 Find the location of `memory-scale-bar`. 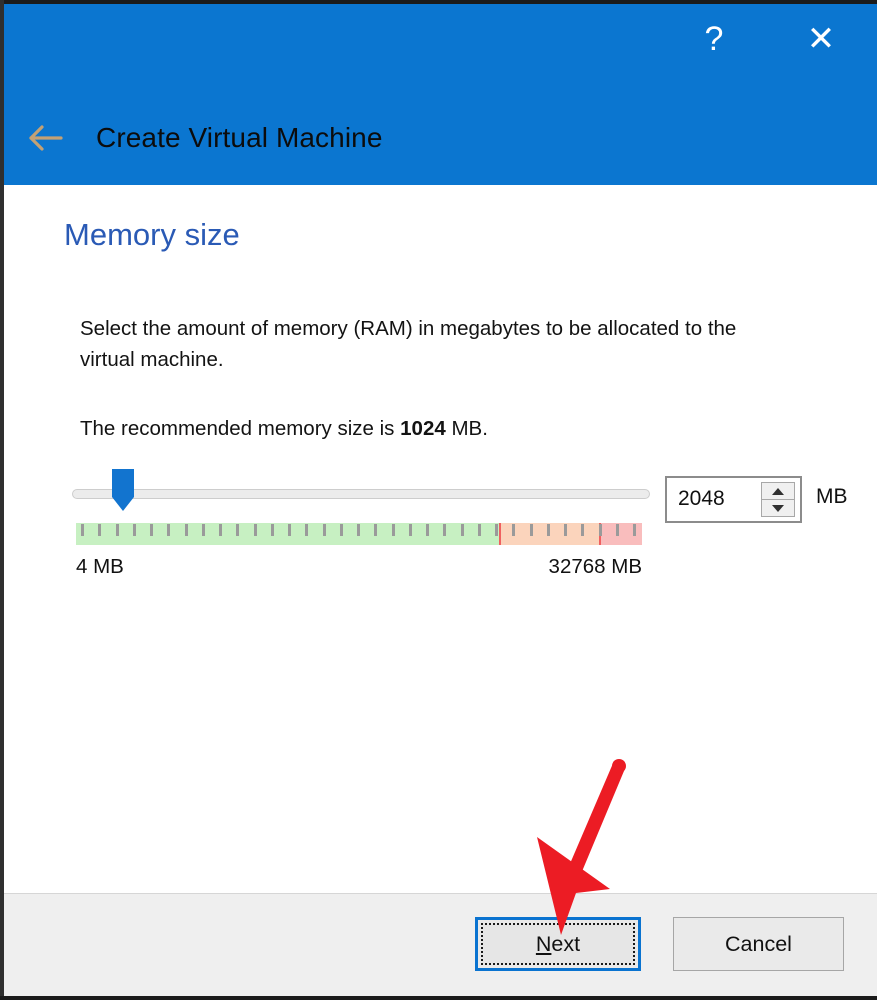

memory-scale-bar is located at coordinates (359, 534).